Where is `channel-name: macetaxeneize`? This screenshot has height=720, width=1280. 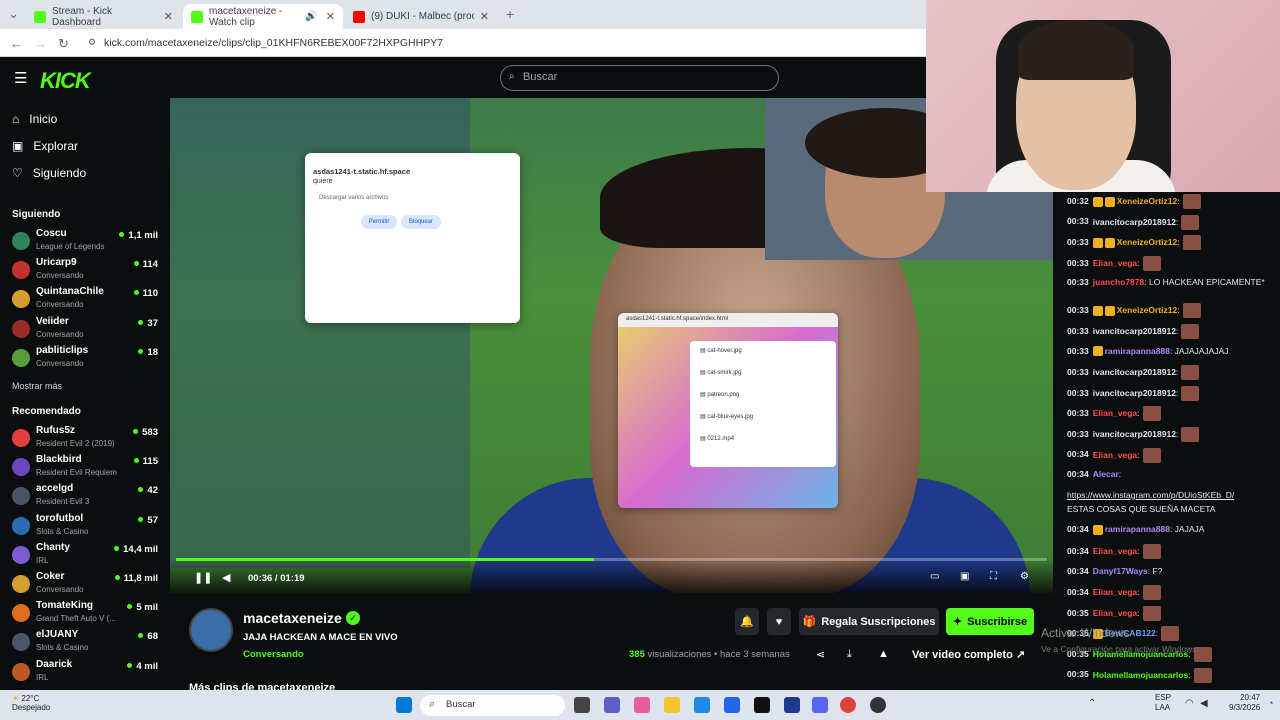 channel-name: macetaxeneize is located at coordinates (292, 618).